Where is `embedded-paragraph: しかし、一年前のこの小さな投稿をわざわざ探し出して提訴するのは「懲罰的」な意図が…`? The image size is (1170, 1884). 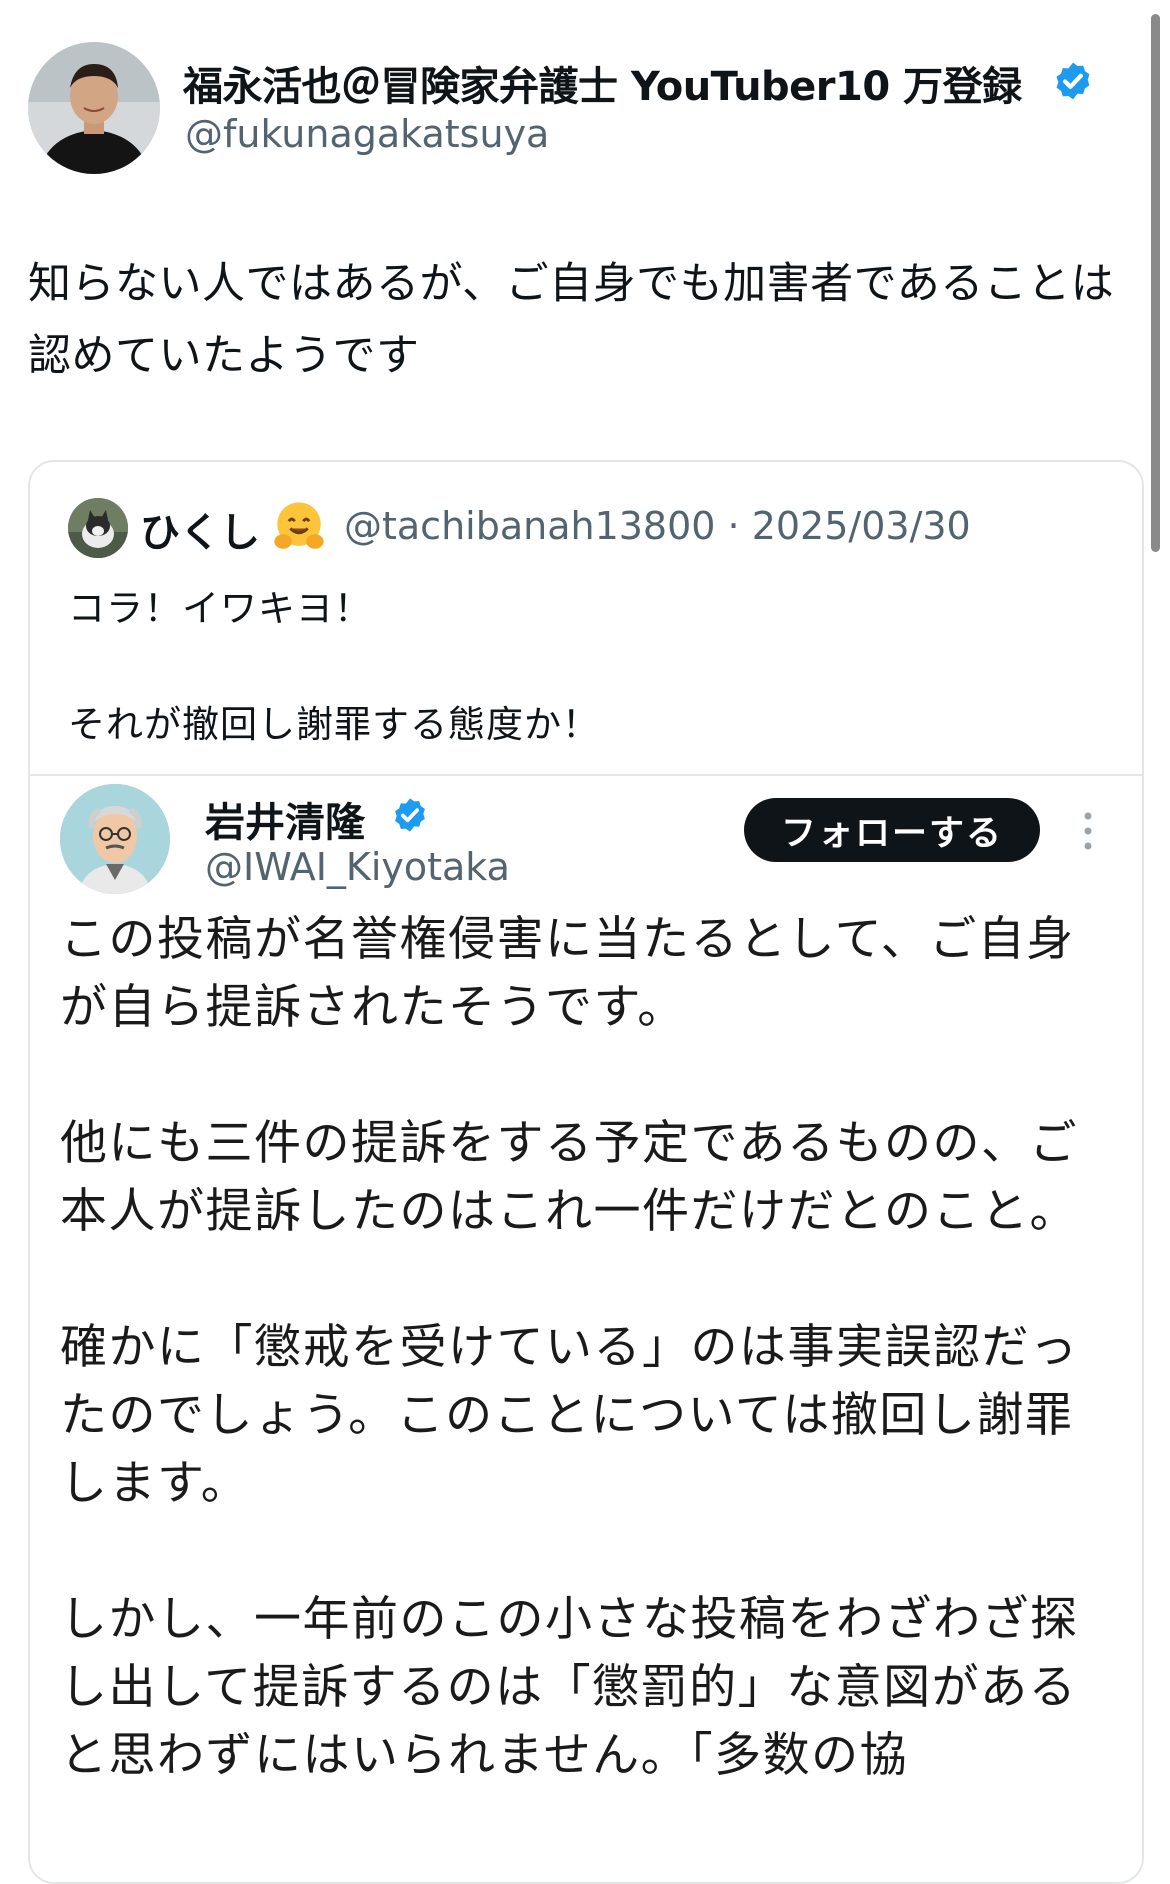 embedded-paragraph: しかし、一年前のこの小さな投稿をわざわざ探し出して提訴するのは「懲罰的」な意図が… is located at coordinates (569, 1687).